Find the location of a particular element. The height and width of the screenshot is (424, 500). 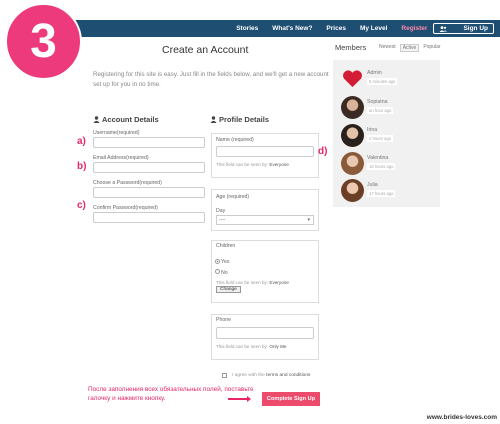

account-details-label: Account Details is located at coordinates (130, 119).